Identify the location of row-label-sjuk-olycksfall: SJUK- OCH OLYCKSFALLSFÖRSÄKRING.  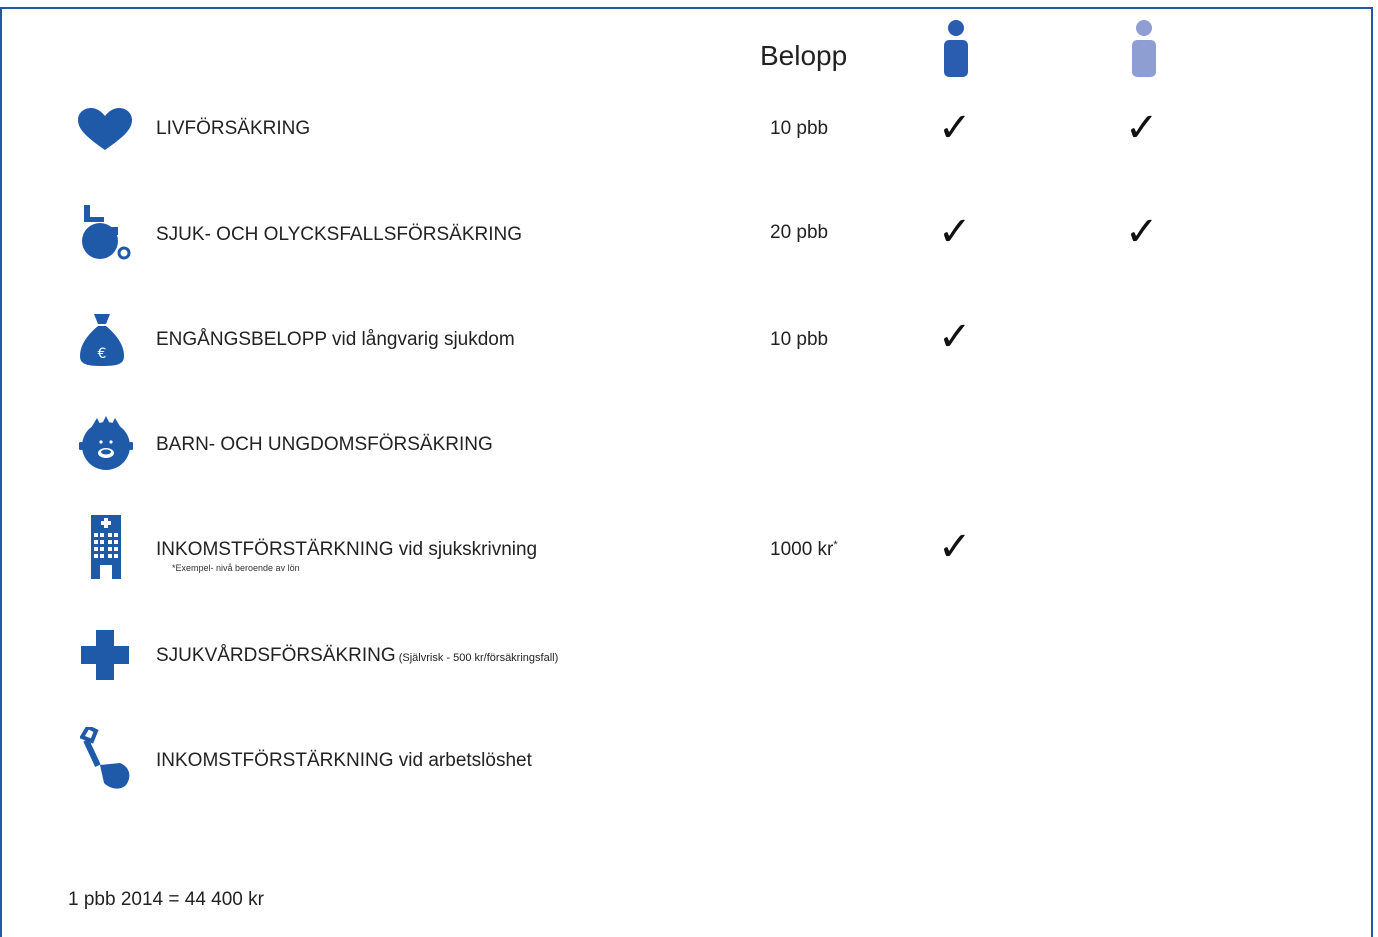
(339, 234).